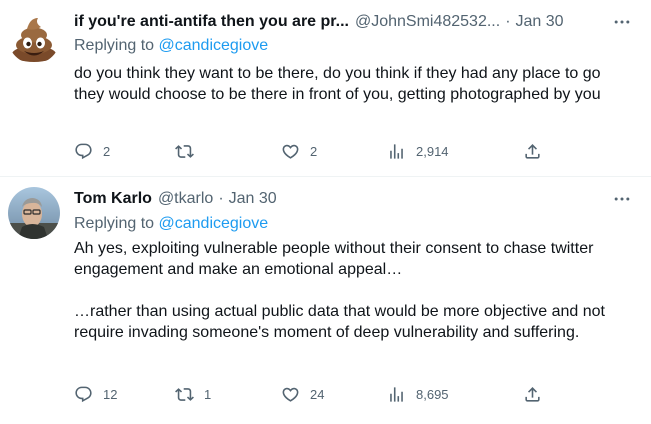 The image size is (651, 424). I want to click on reply-count: 2, so click(107, 151).